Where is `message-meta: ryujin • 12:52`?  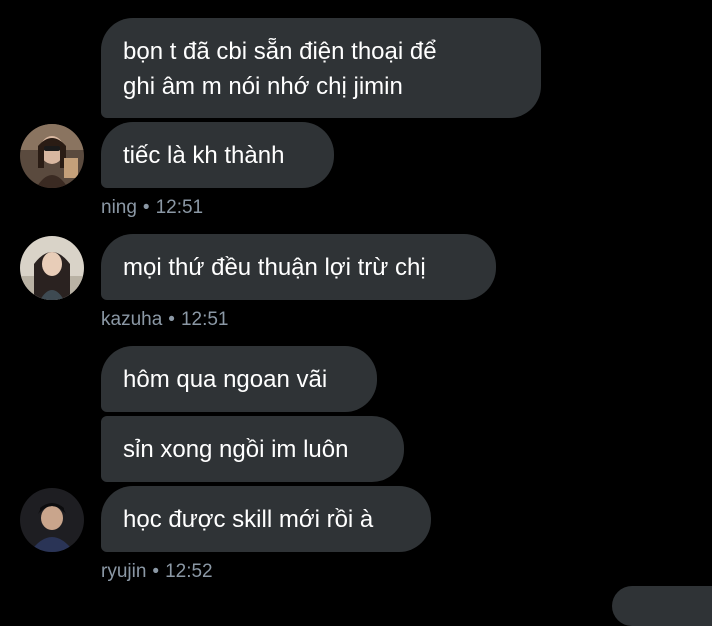 message-meta: ryujin • 12:52 is located at coordinates (157, 572).